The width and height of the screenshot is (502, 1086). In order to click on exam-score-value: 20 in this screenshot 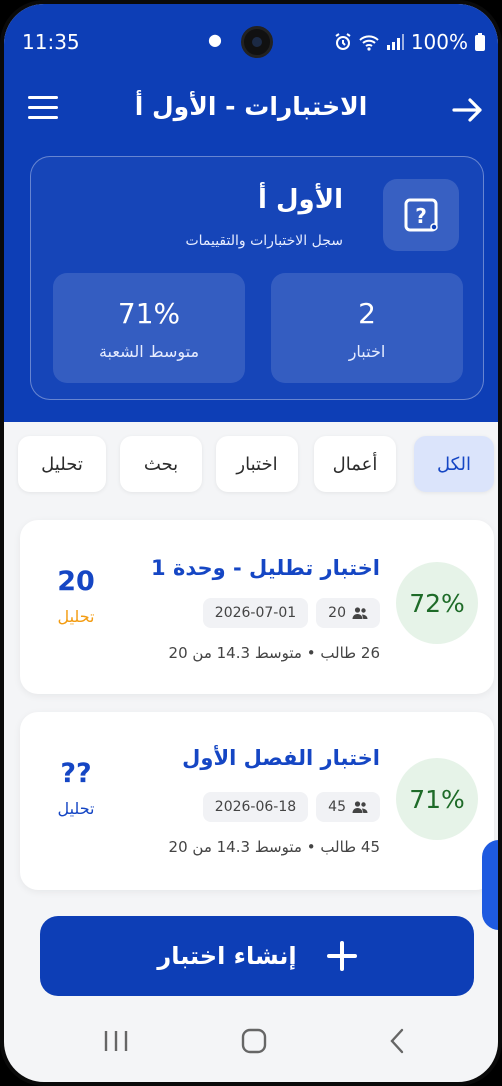, I will do `click(76, 581)`.